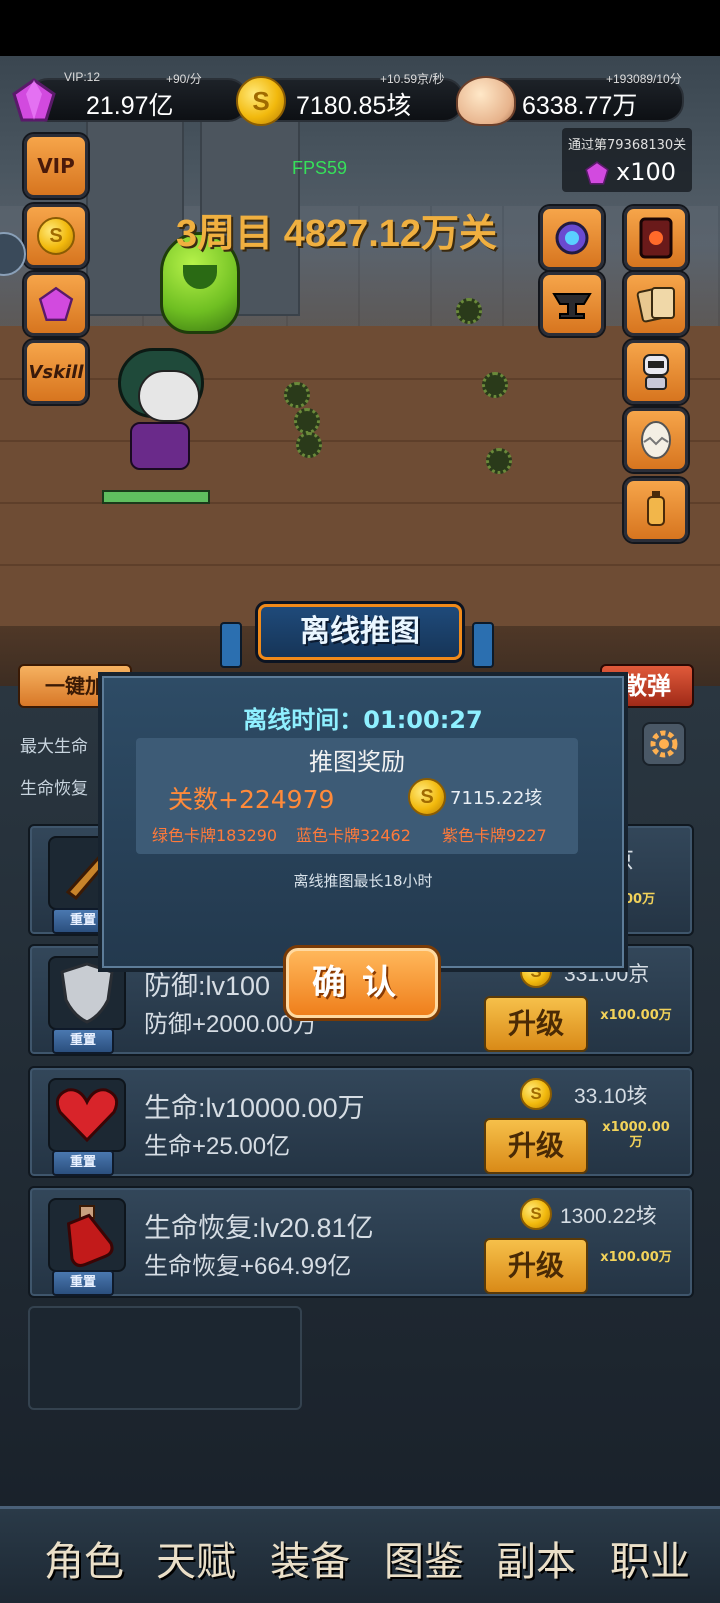 The width and height of the screenshot is (720, 1603). I want to click on life-bonus: 生命+25.00亿, so click(217, 1146).